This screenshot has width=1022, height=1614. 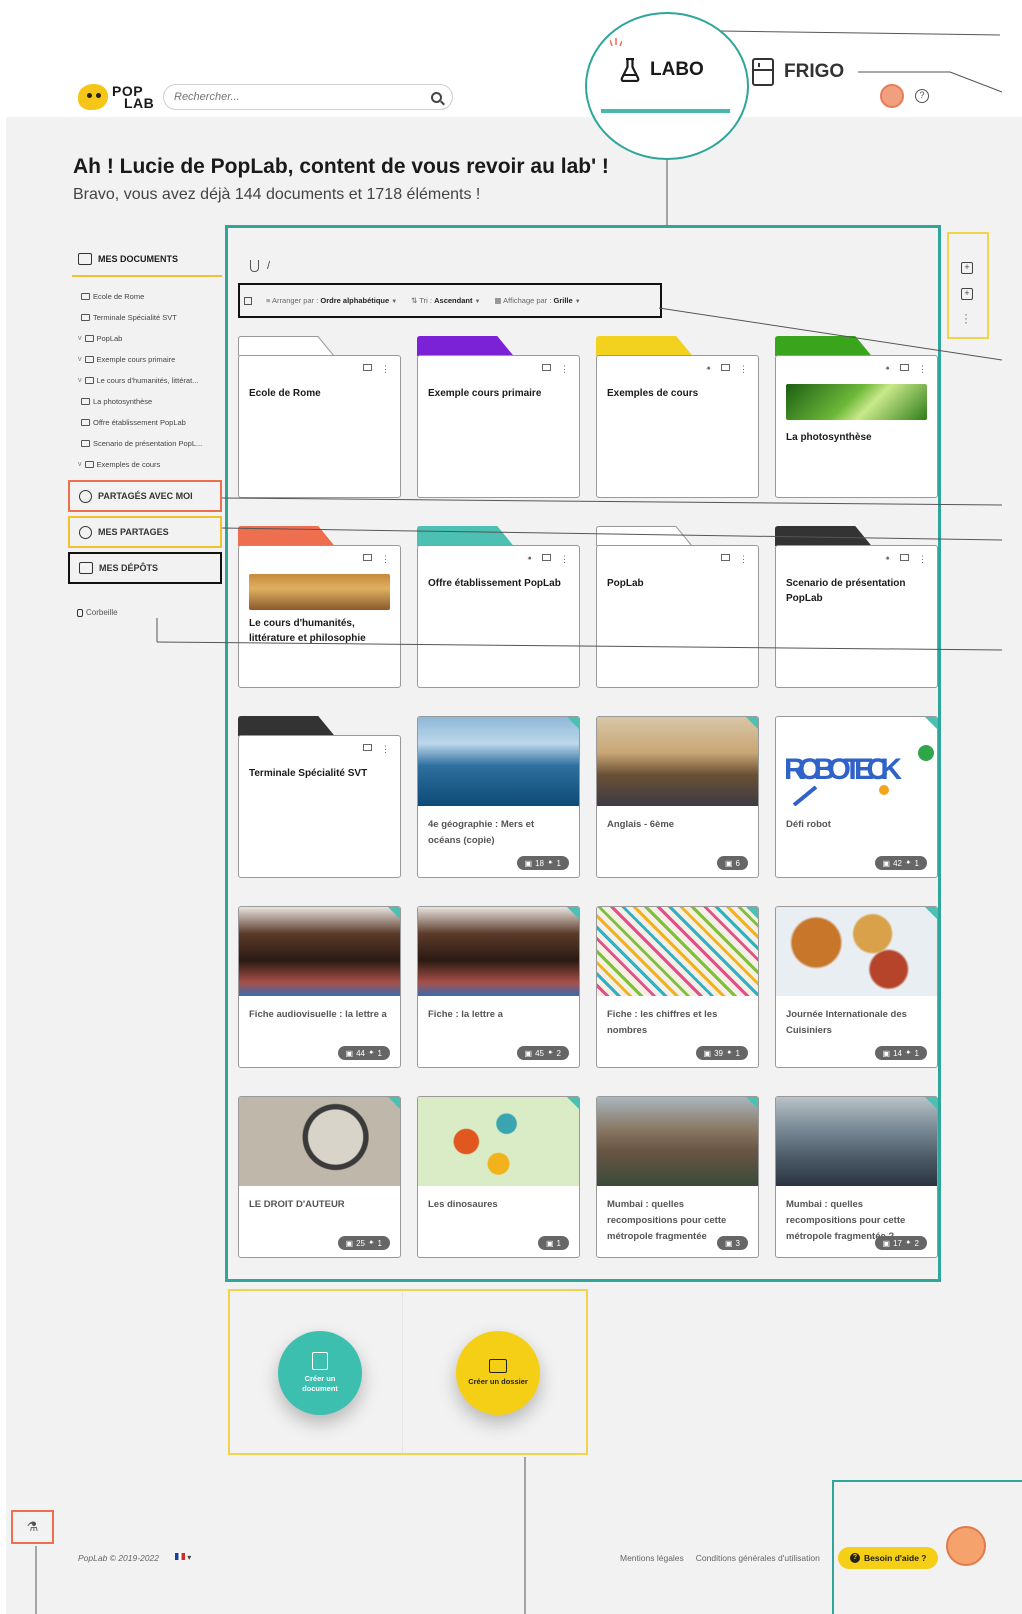 What do you see at coordinates (892, 96) in the screenshot?
I see `user-avatar` at bounding box center [892, 96].